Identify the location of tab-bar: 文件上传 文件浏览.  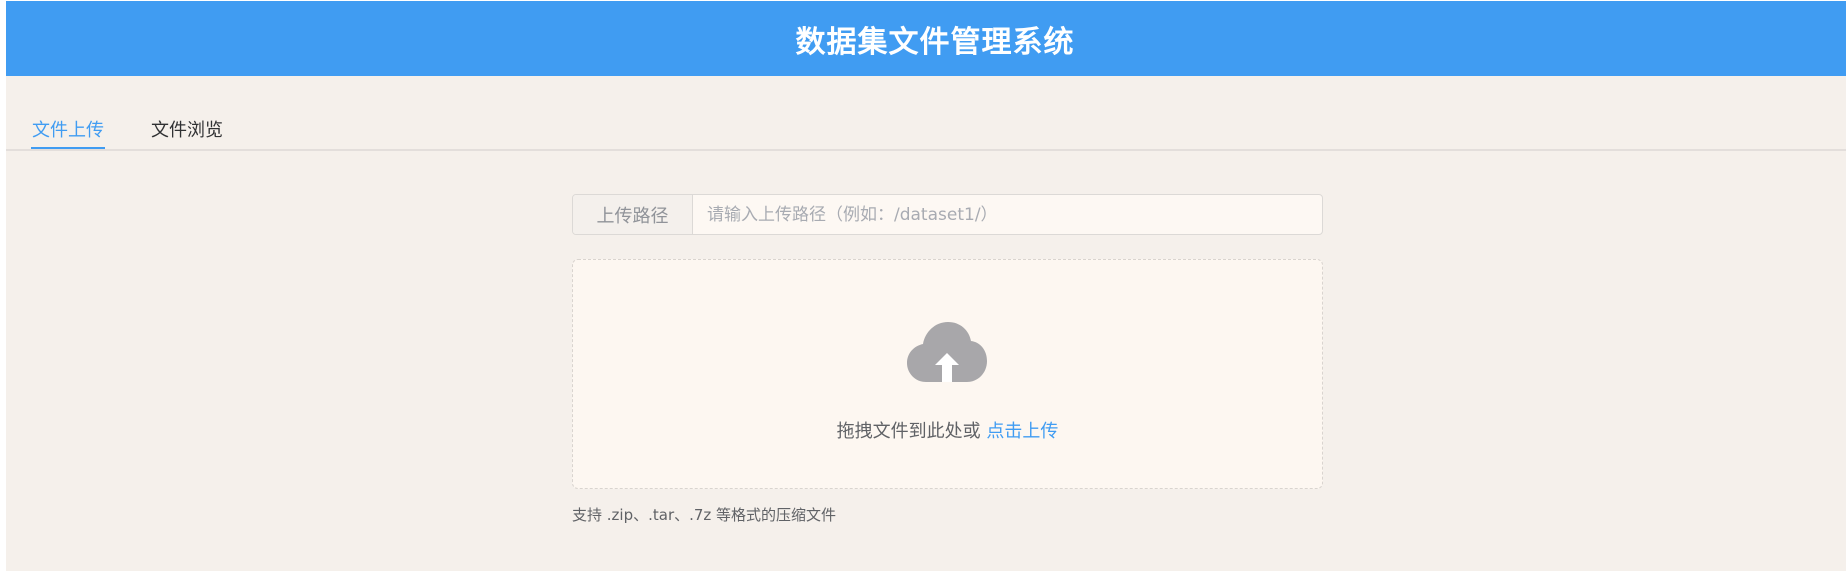
(926, 113).